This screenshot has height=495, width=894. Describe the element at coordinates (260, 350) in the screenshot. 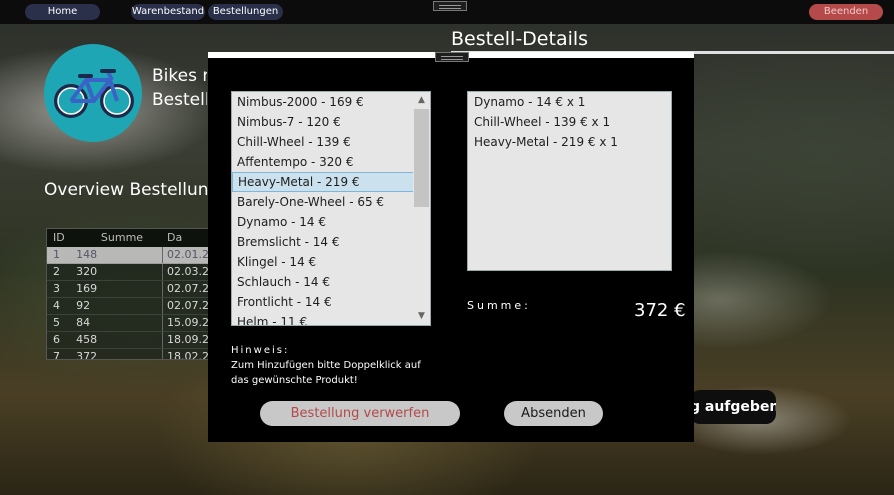

I see `hint-label: Hinweis:` at that location.